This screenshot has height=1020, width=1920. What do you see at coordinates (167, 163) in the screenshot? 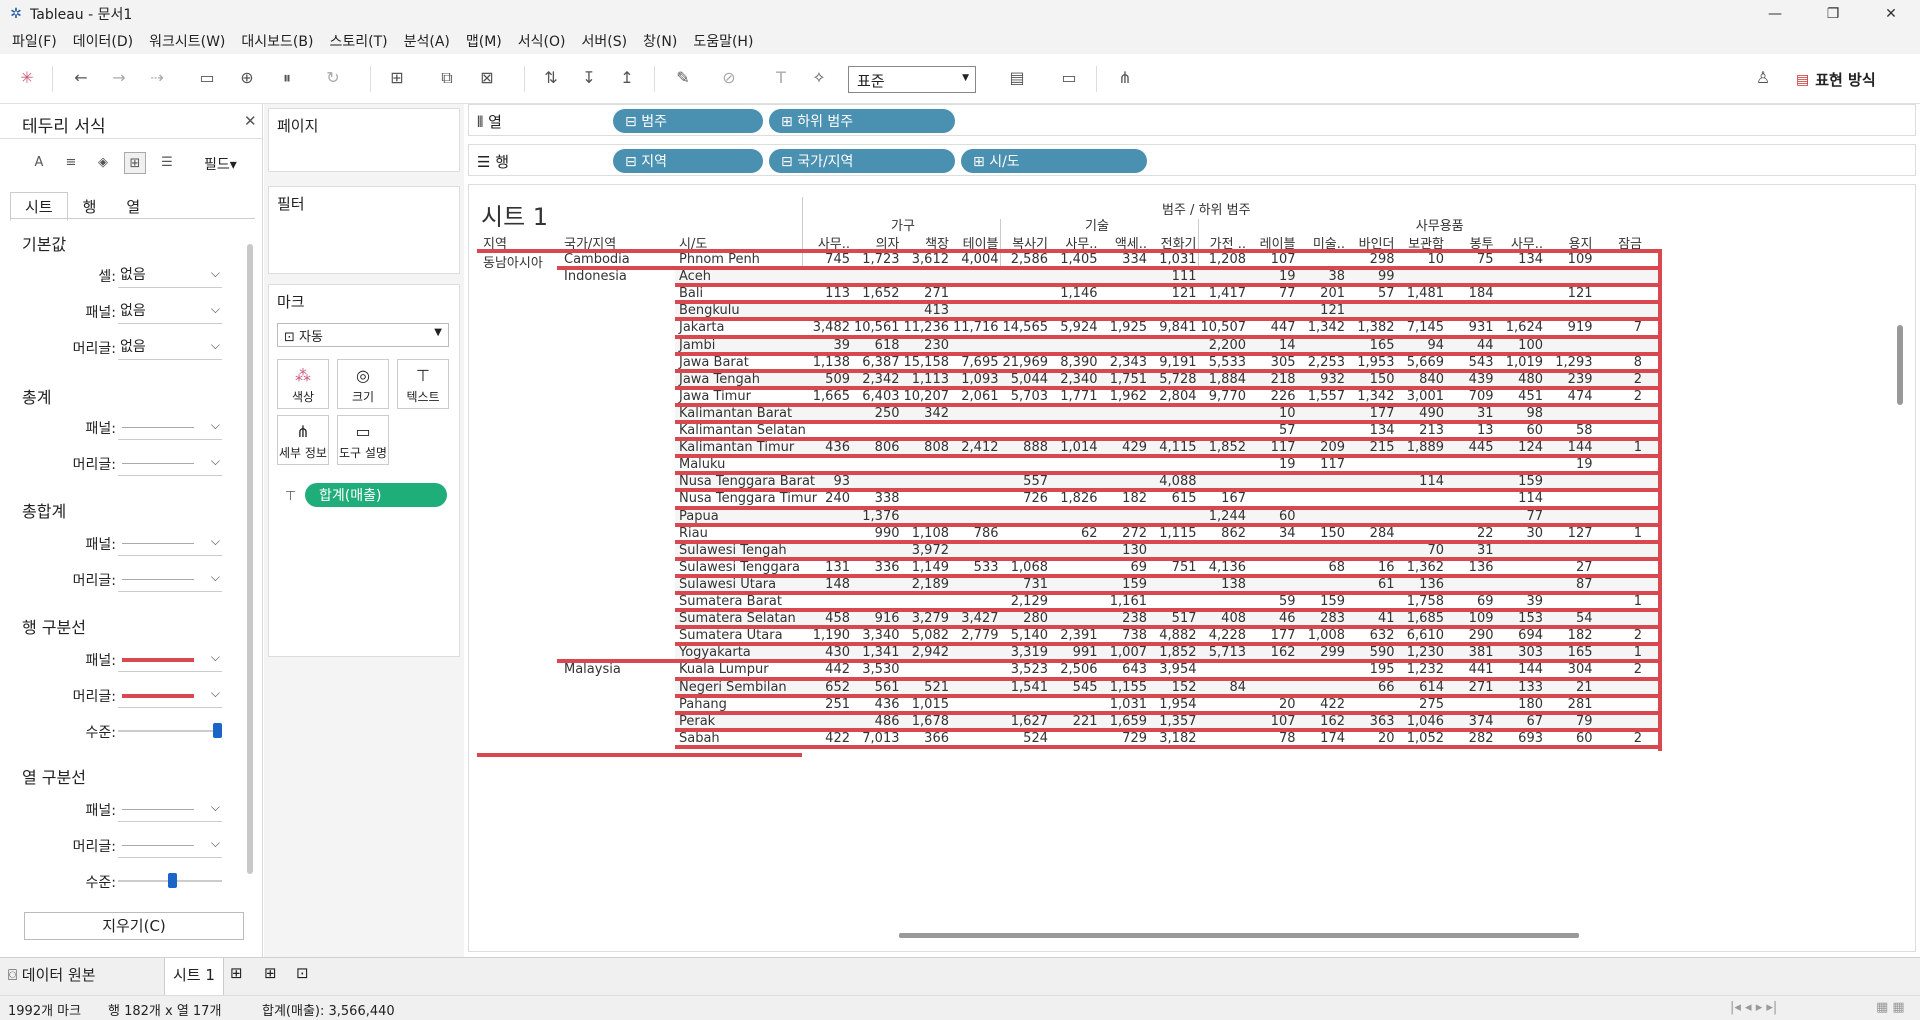
I see `lines-format-icon: ☰` at bounding box center [167, 163].